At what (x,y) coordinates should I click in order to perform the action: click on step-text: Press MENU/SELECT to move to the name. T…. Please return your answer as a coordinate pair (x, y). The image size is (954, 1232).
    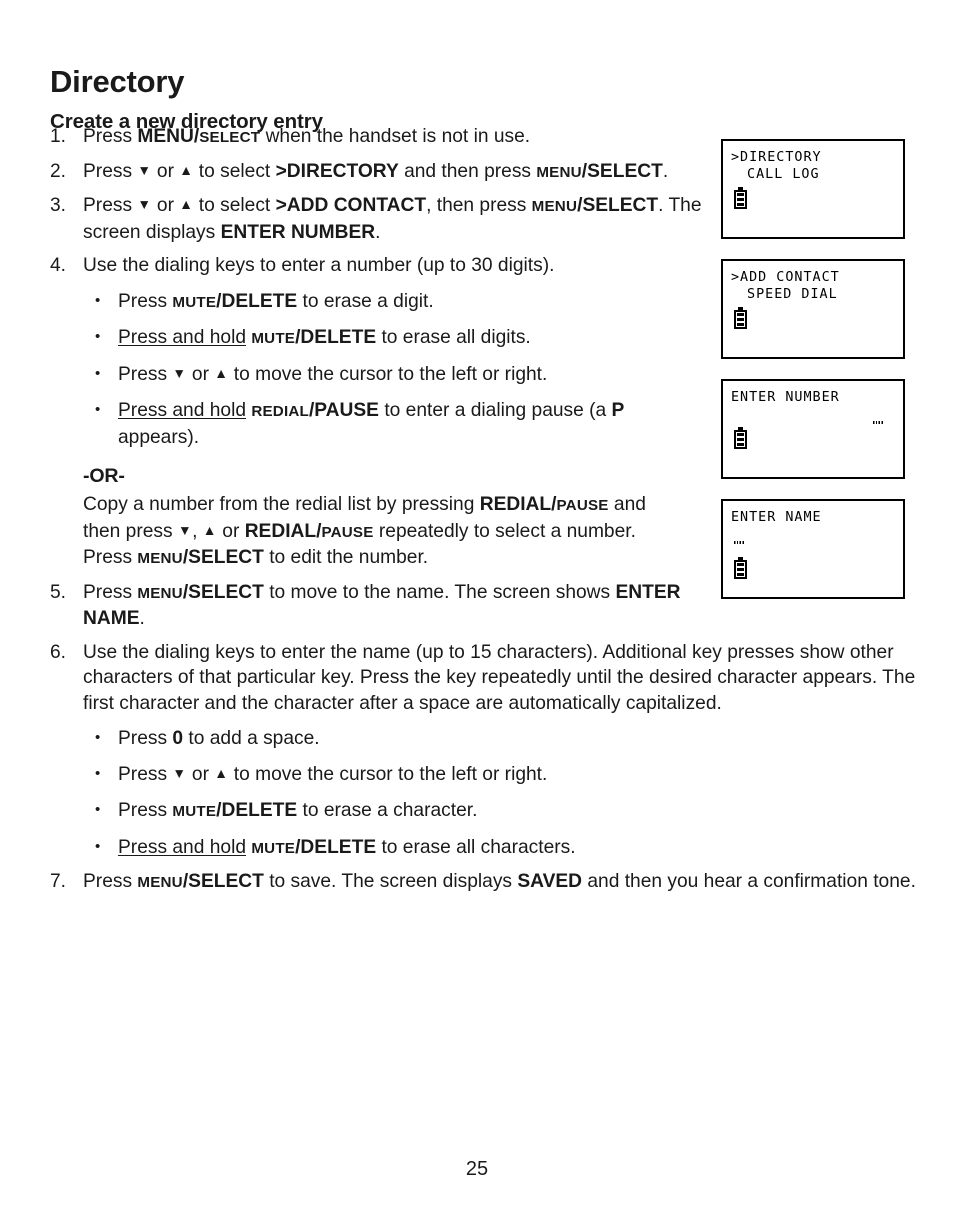
    Looking at the image, I should click on (382, 605).